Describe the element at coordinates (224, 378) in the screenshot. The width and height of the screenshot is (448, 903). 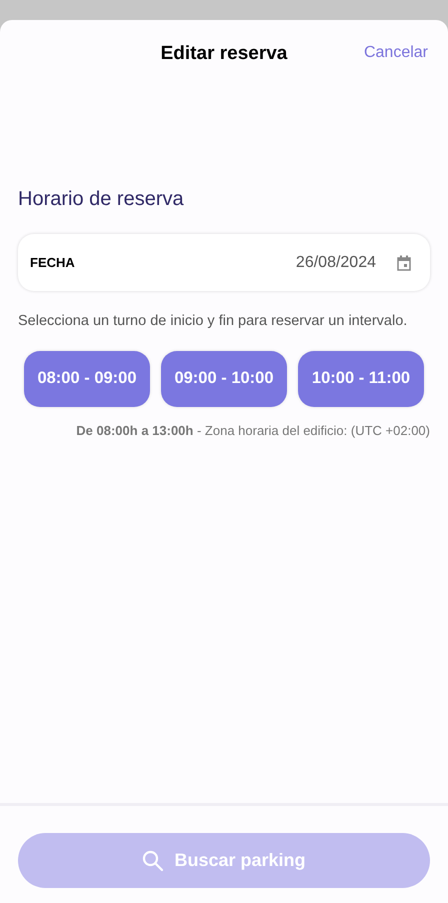
I see `time-slot-button: 09:00 - 10:00` at that location.